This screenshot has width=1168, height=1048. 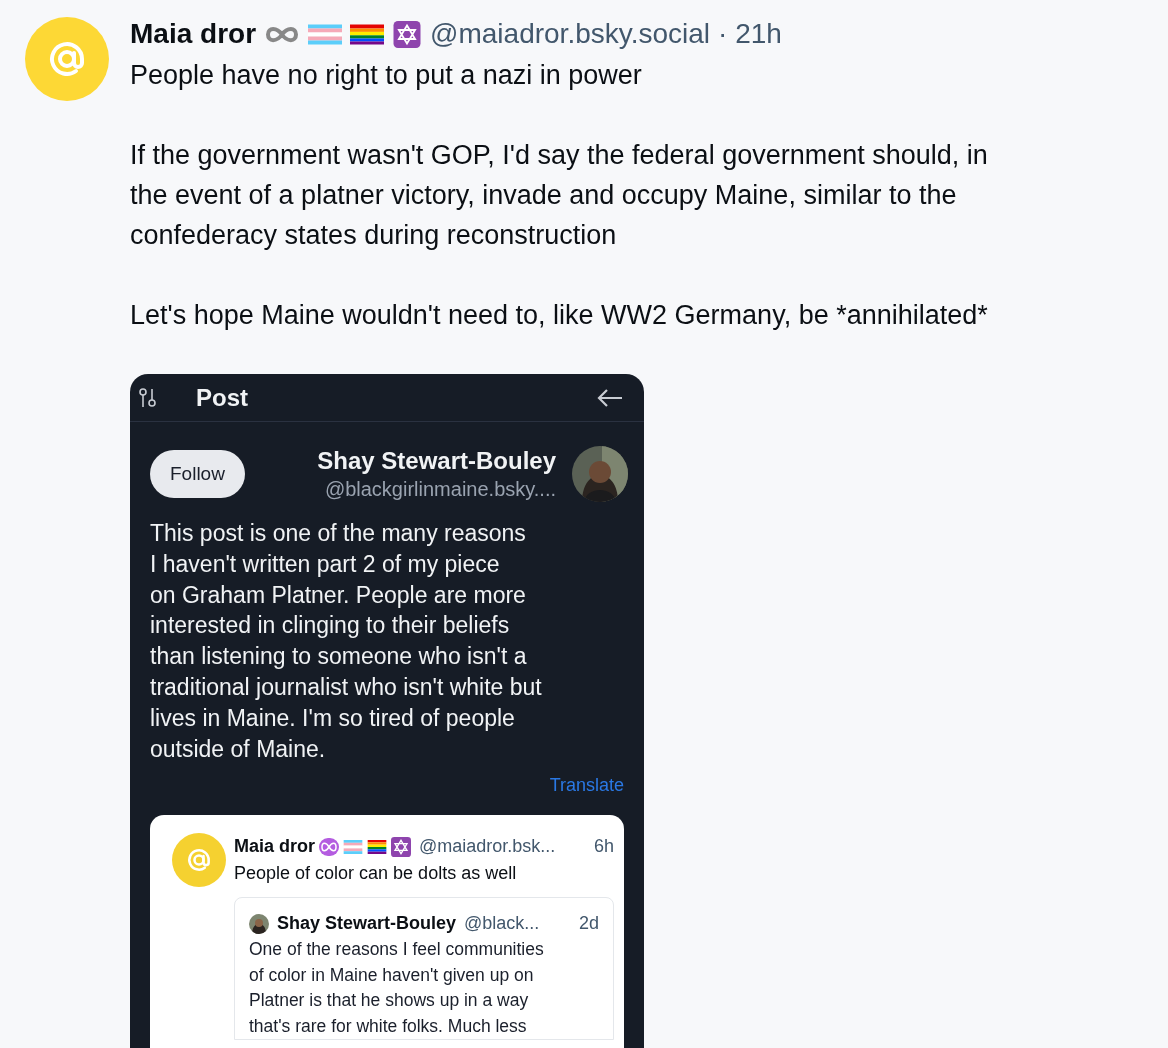 What do you see at coordinates (586, 785) in the screenshot?
I see `translate-link: Translate` at bounding box center [586, 785].